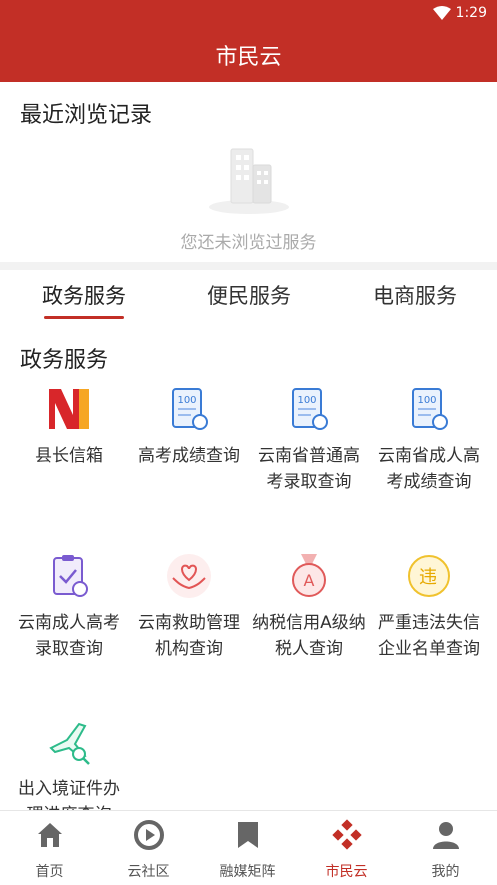 The height and width of the screenshot is (885, 497). I want to click on service-item-adult-admission: 云南成人高考录取查询, so click(69, 607).